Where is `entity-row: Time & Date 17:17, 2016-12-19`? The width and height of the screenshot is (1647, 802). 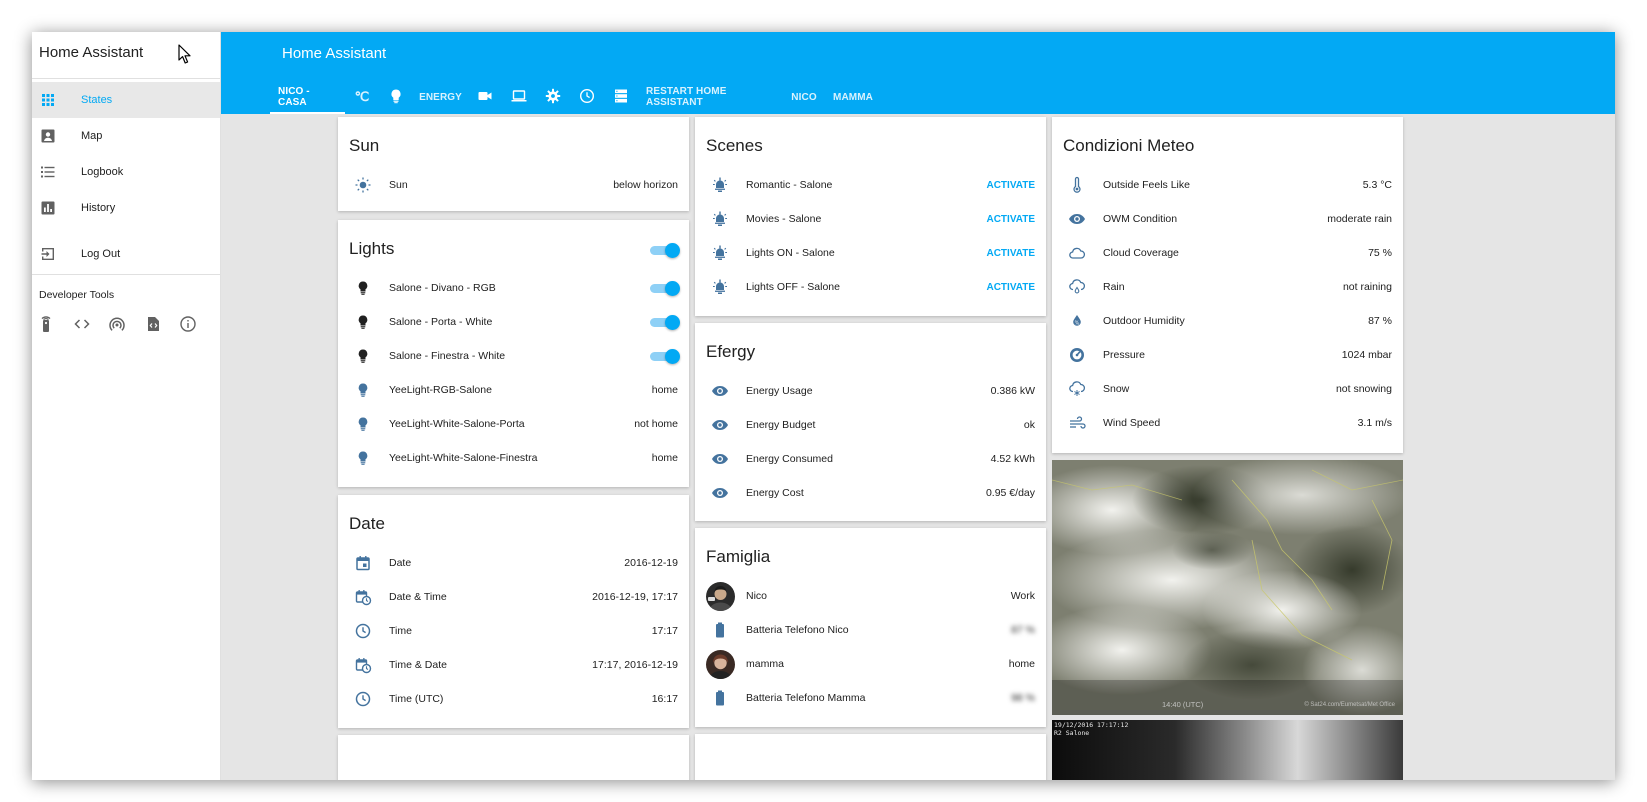
entity-row: Time & Date 17:17, 2016-12-19 is located at coordinates (513, 665).